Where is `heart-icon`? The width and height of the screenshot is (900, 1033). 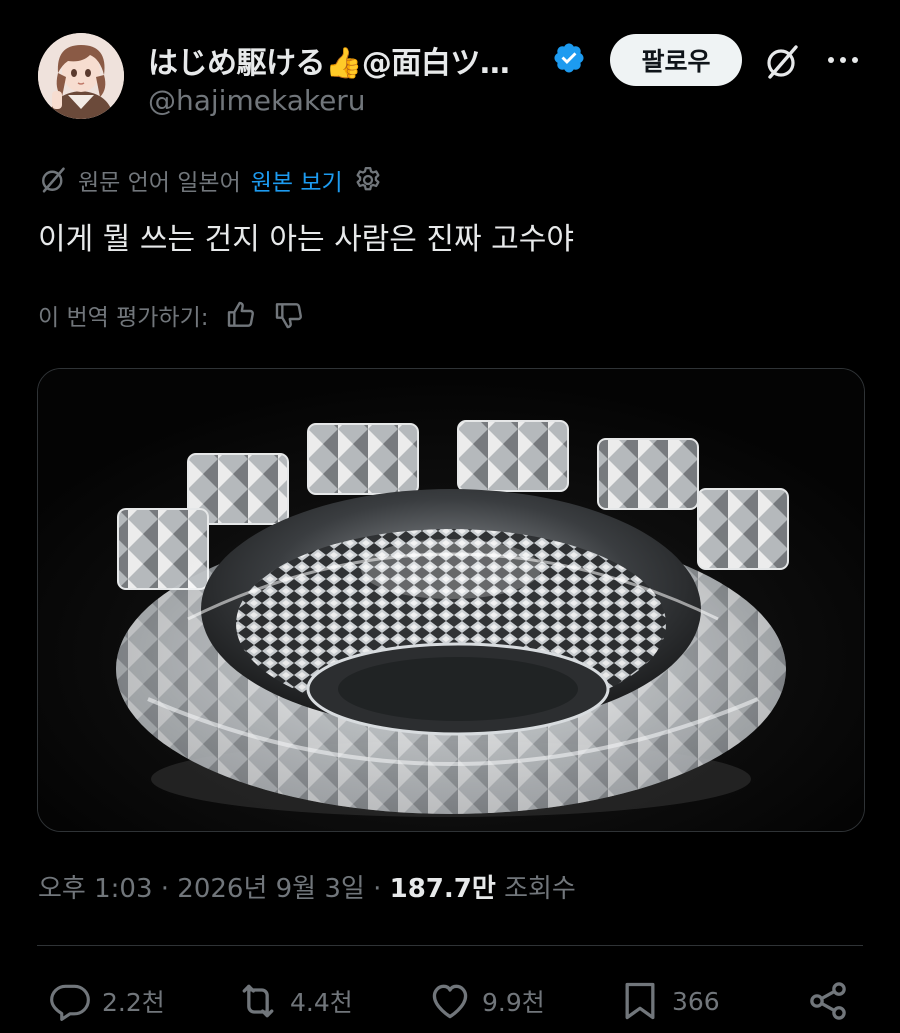 heart-icon is located at coordinates (450, 1001).